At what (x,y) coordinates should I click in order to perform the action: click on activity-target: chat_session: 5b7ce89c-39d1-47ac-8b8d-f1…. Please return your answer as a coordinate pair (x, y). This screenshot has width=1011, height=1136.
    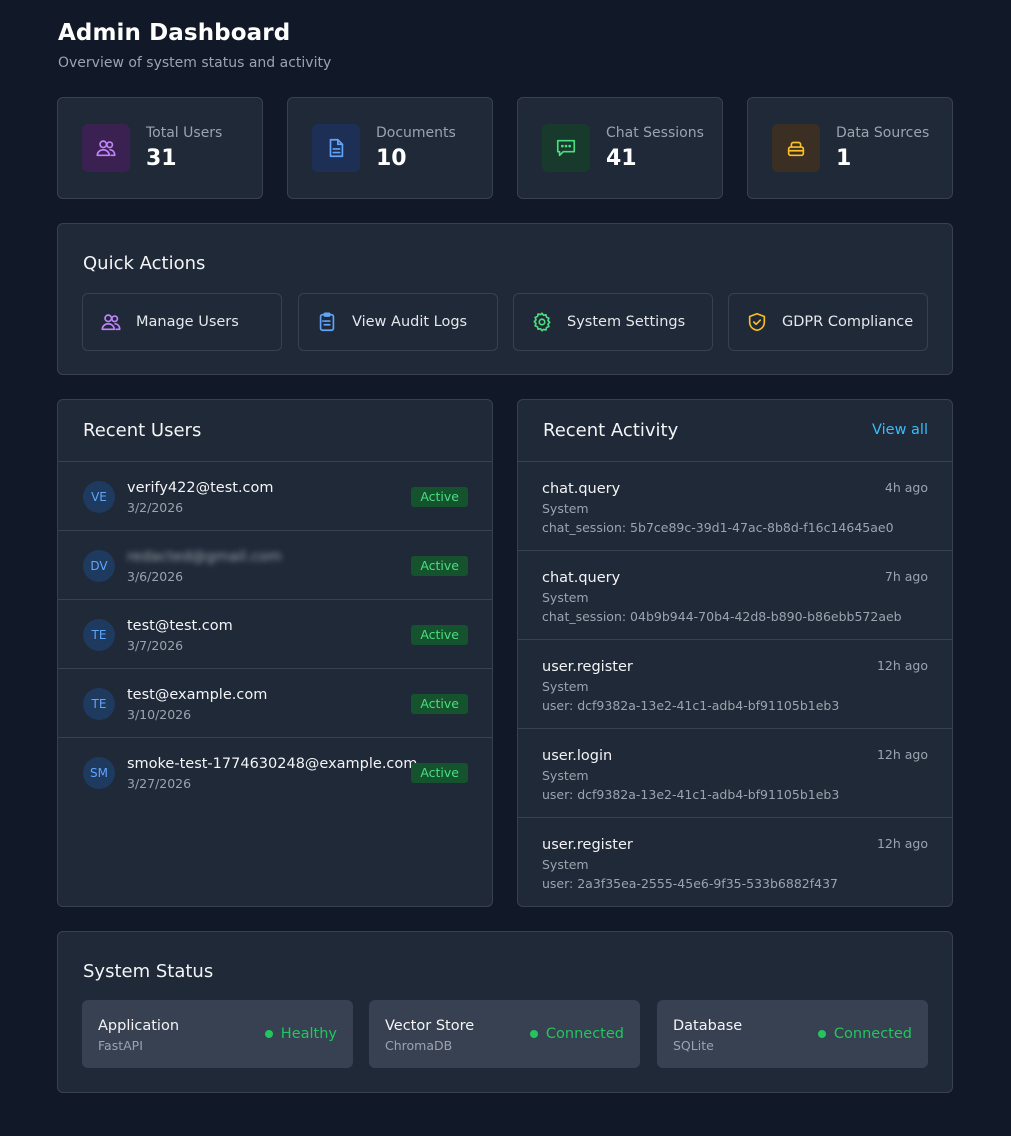
    Looking at the image, I should click on (718, 527).